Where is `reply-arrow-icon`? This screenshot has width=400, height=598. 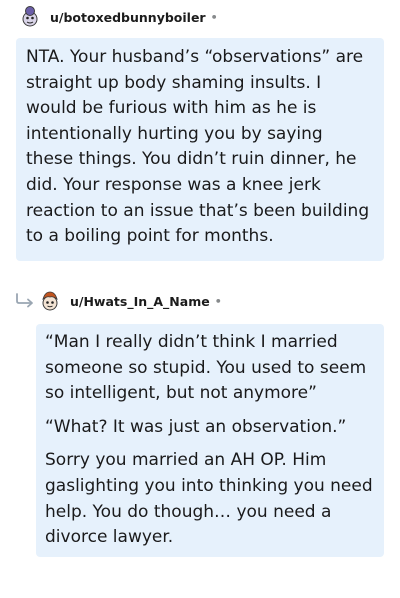 reply-arrow-icon is located at coordinates (24, 300).